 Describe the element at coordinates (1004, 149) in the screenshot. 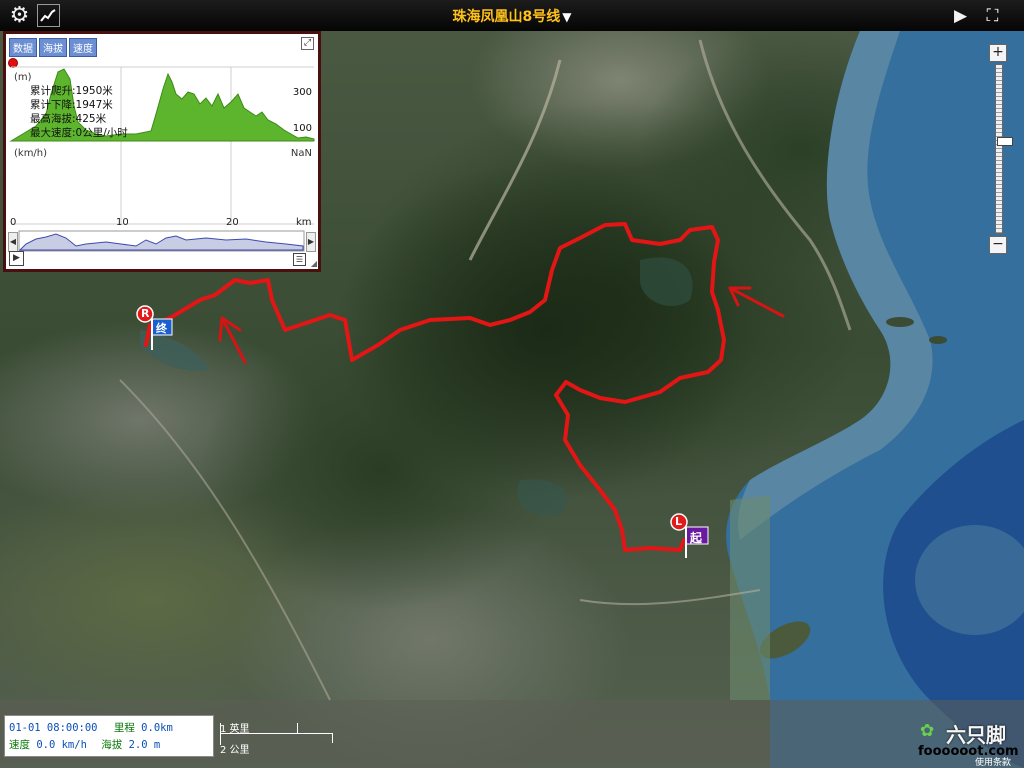

I see `zoom-slider-track` at that location.